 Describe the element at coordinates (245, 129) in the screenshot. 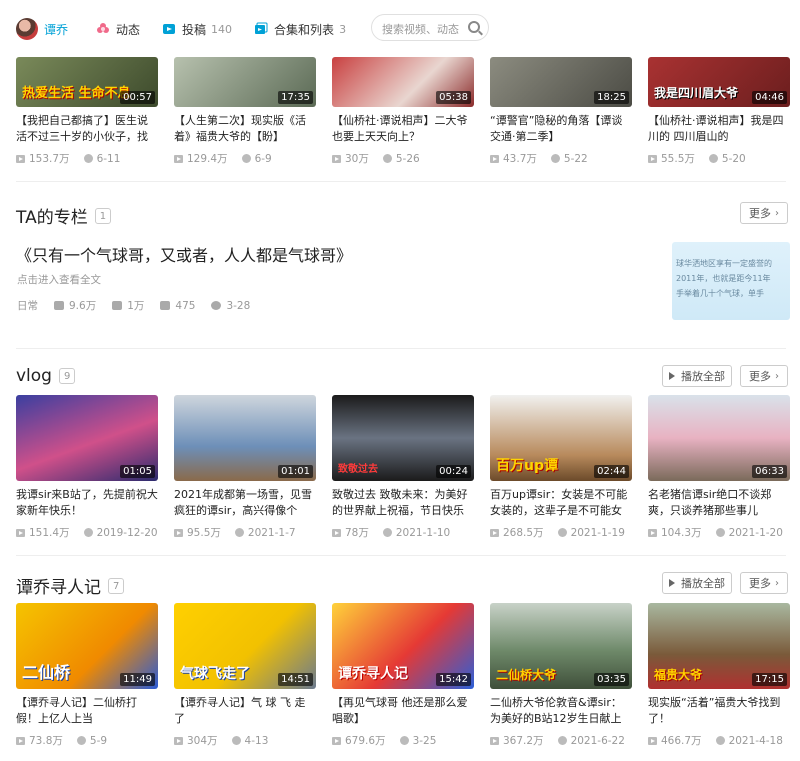

I see `video-title: 【人生第二次】现实版《活着》福贵大爷的【盼】` at that location.